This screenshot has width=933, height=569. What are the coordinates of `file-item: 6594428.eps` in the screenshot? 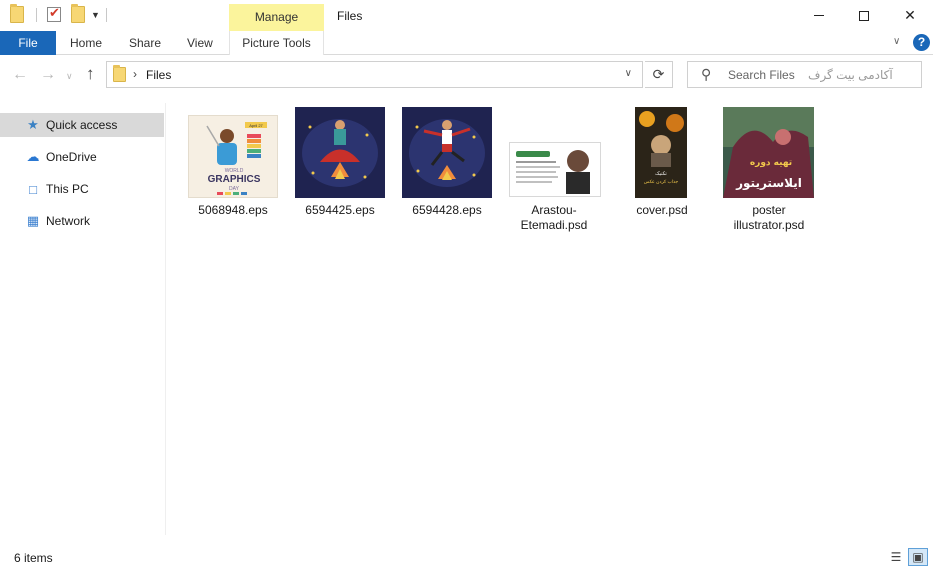 It's located at (447, 163).